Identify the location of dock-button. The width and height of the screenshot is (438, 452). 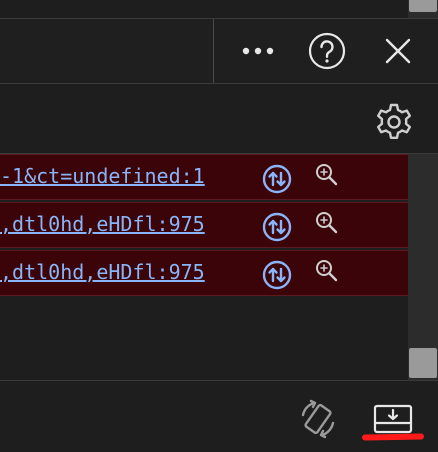
(393, 419).